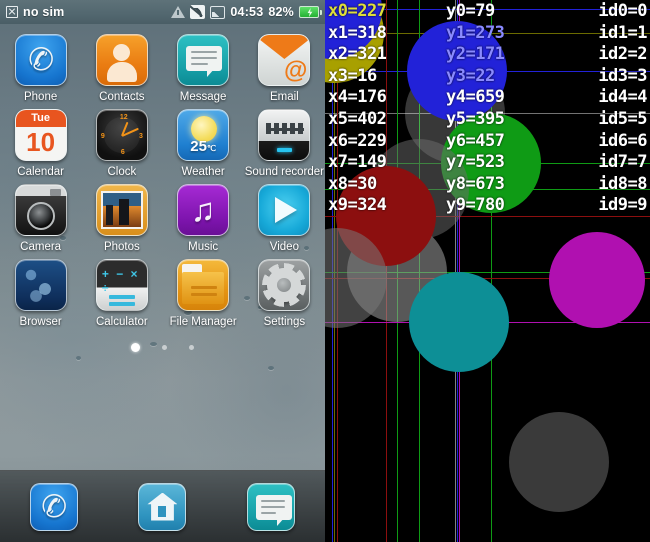 The height and width of the screenshot is (542, 650). Describe the element at coordinates (40, 172) in the screenshot. I see `app-label: Calendar` at that location.